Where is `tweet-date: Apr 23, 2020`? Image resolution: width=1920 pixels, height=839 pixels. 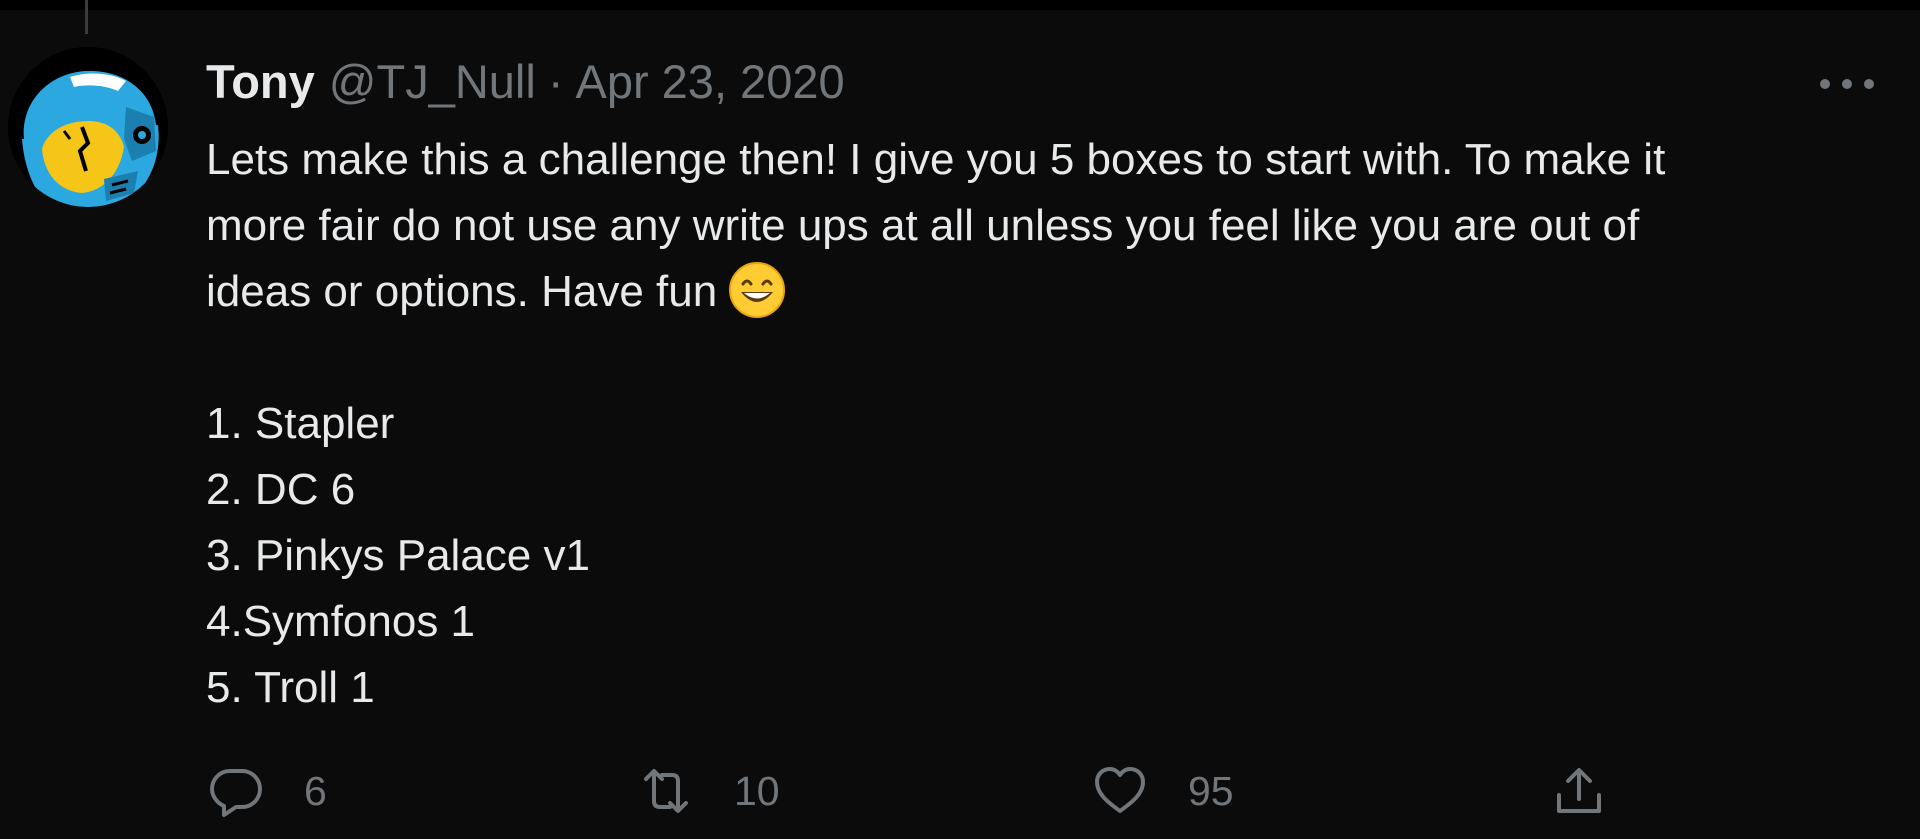
tweet-date: Apr 23, 2020 is located at coordinates (709, 81).